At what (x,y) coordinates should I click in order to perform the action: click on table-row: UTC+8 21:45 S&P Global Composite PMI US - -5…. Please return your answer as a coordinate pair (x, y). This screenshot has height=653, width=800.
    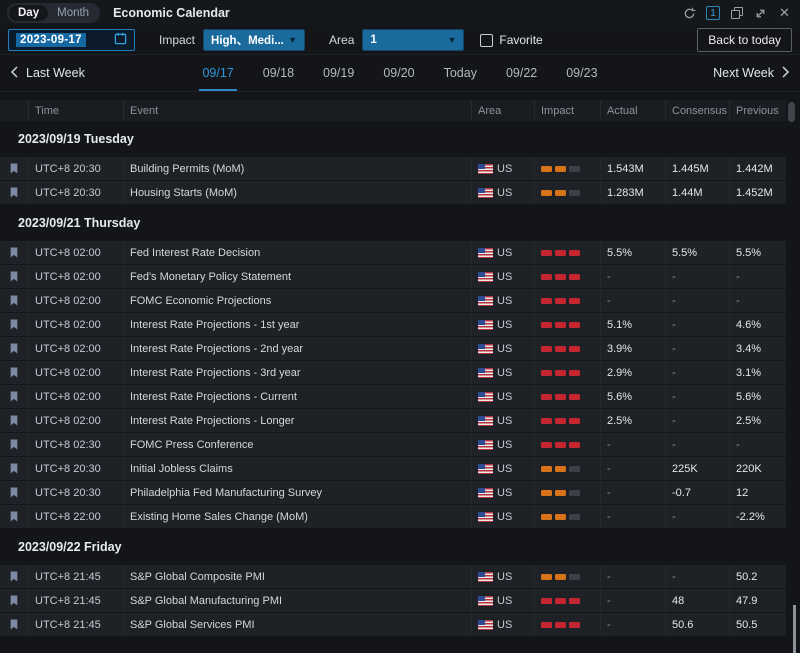
    Looking at the image, I should click on (393, 577).